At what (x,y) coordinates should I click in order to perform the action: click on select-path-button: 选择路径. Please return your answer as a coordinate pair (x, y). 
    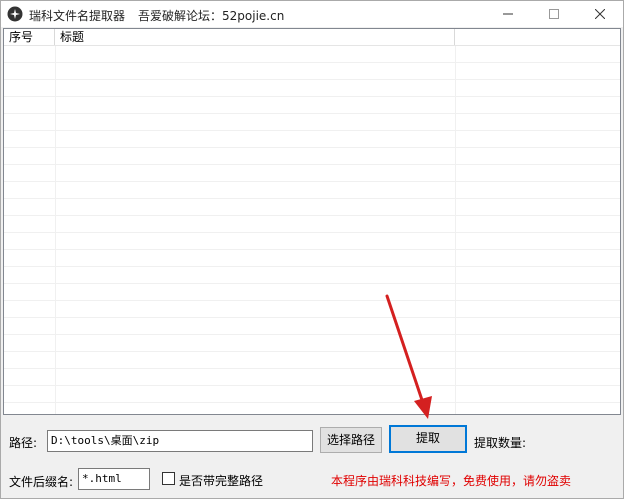
    Looking at the image, I should click on (351, 440).